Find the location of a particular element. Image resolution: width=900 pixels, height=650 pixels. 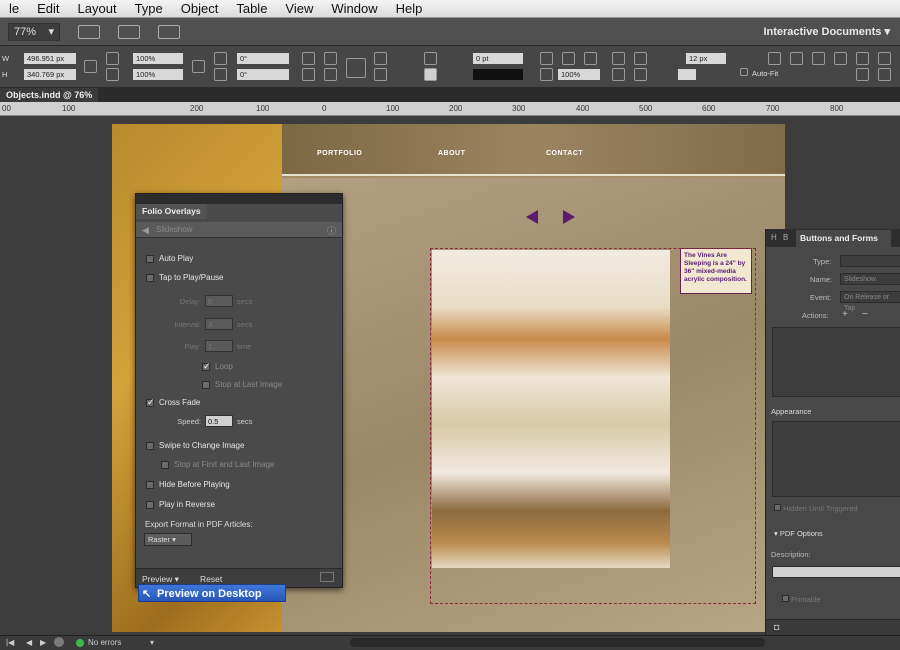

wrap-none-icon is located at coordinates (618, 58).